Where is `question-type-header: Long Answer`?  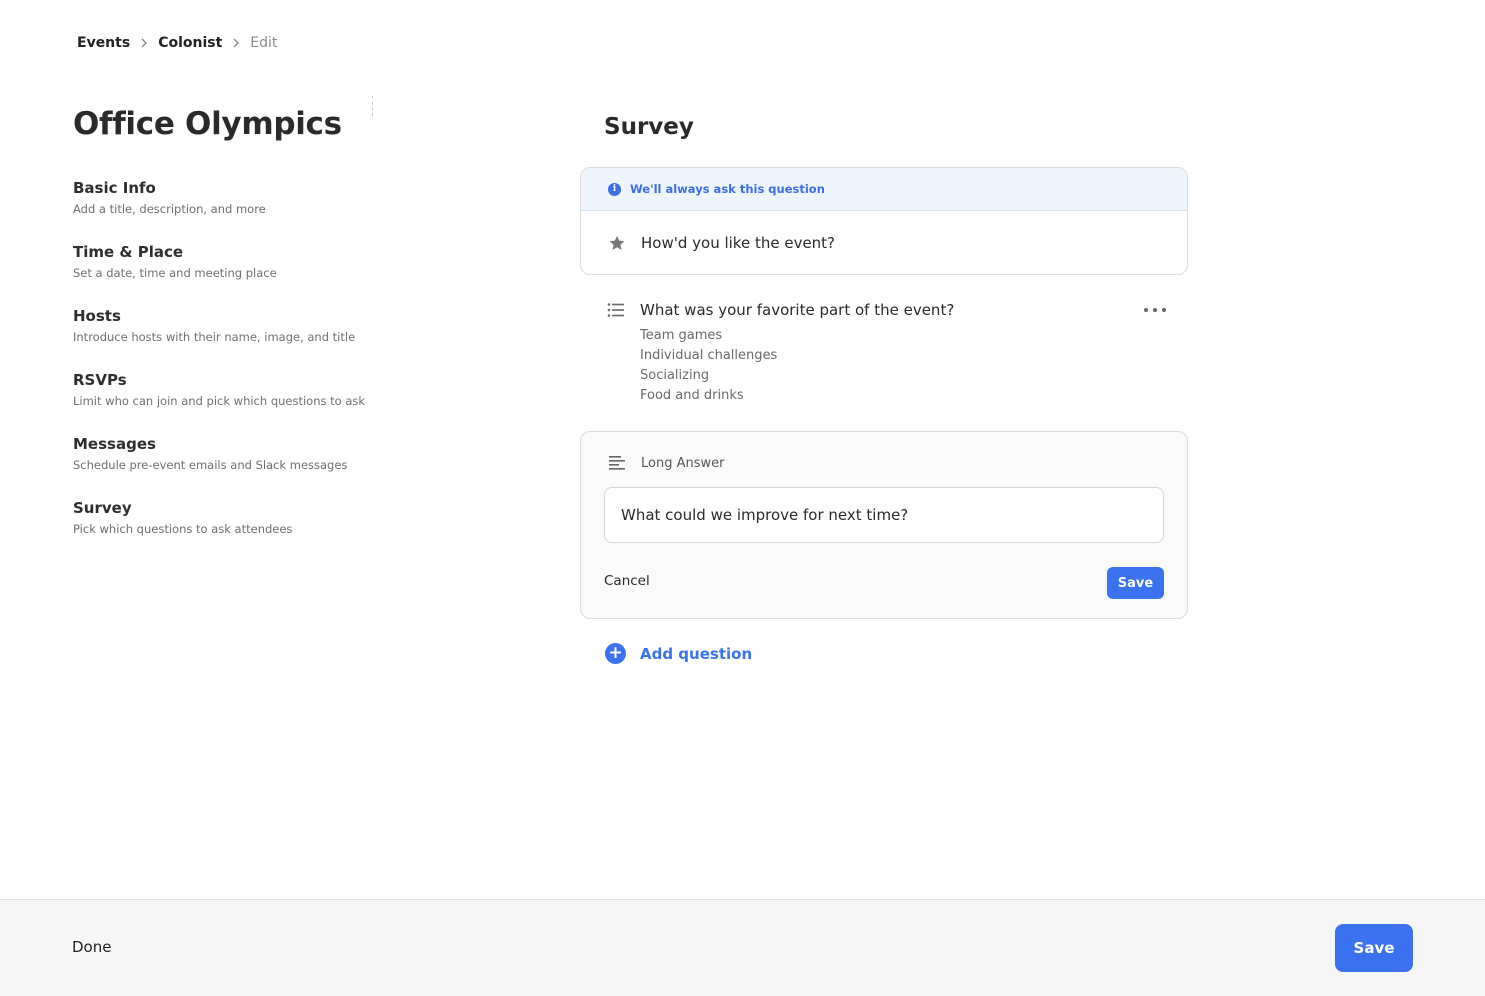 question-type-header: Long Answer is located at coordinates (884, 463).